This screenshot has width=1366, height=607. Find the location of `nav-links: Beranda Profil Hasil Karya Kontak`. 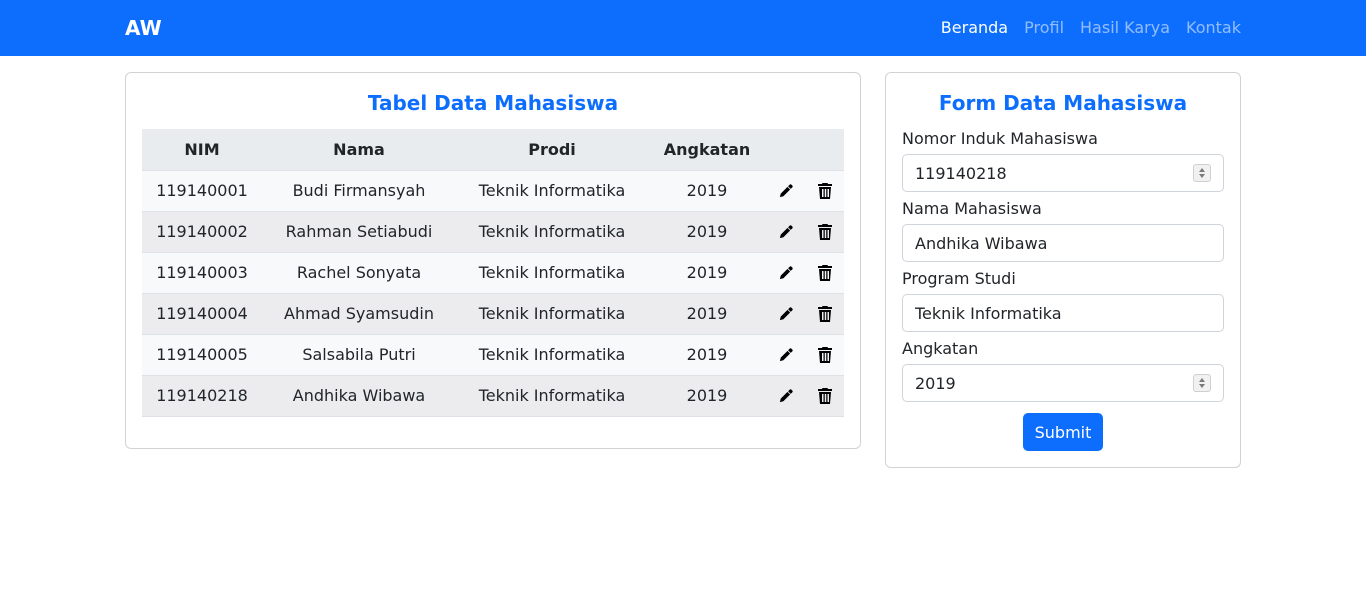

nav-links: Beranda Profil Hasil Karya Kontak is located at coordinates (1091, 28).